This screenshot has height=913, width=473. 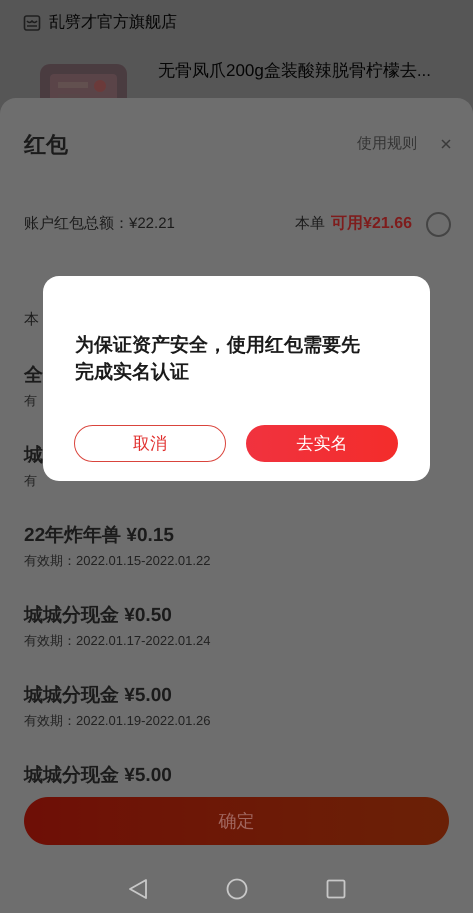 I want to click on verify-button: 去实名, so click(x=322, y=443).